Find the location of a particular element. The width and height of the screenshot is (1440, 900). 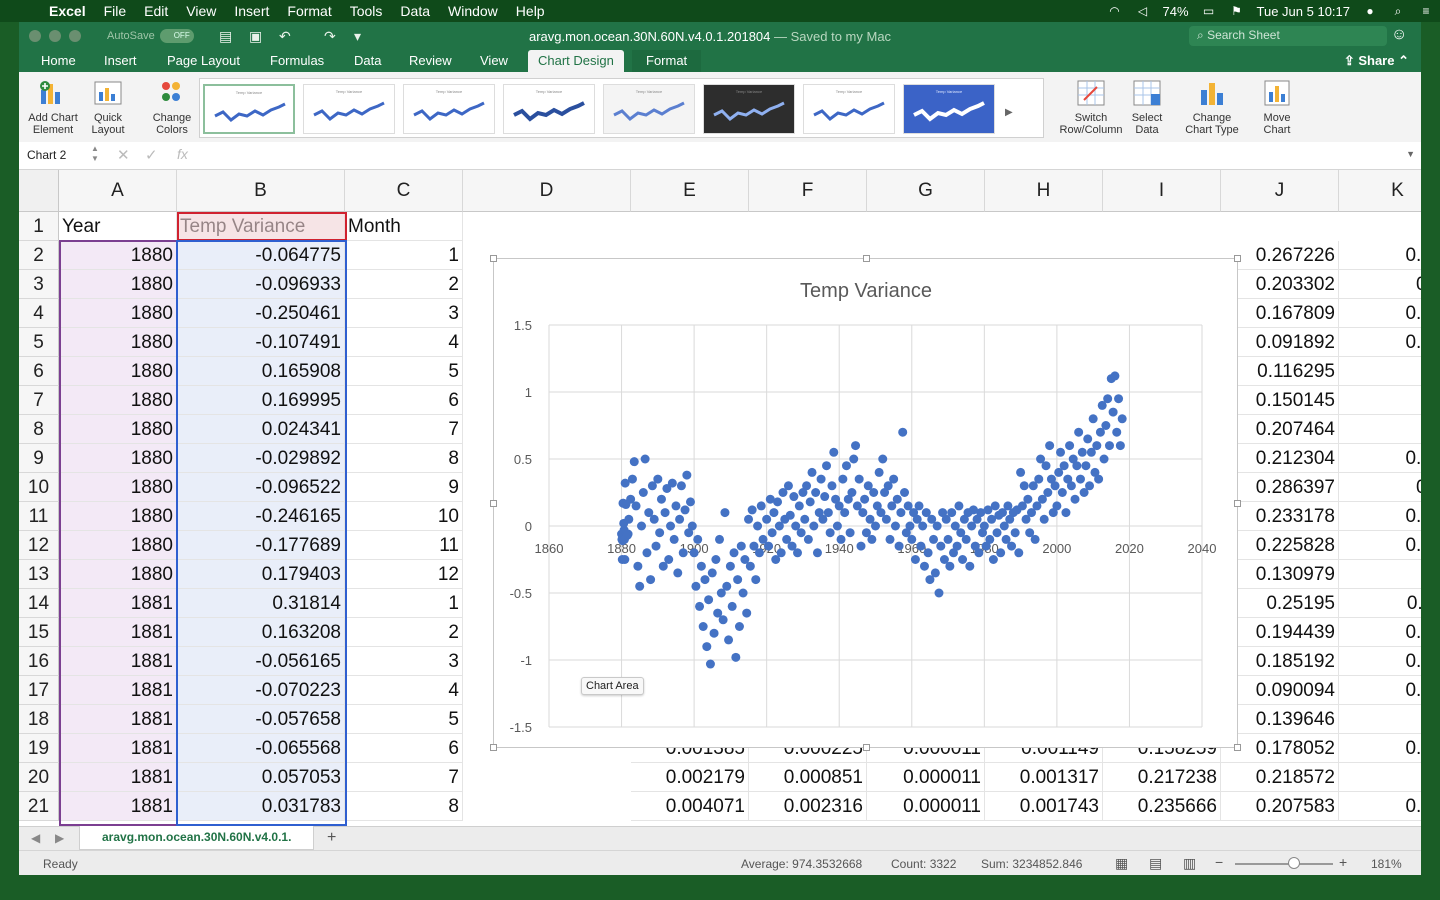

cell-b: -0.246165 is located at coordinates (261, 516).